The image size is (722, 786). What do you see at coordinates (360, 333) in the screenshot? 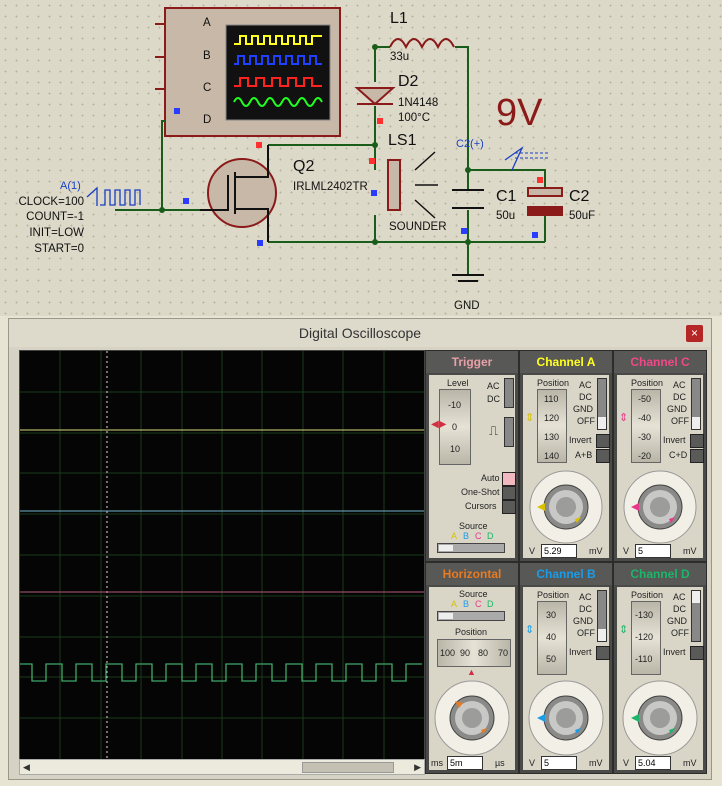
I see `window-title: Digital Oscilloscope` at bounding box center [360, 333].